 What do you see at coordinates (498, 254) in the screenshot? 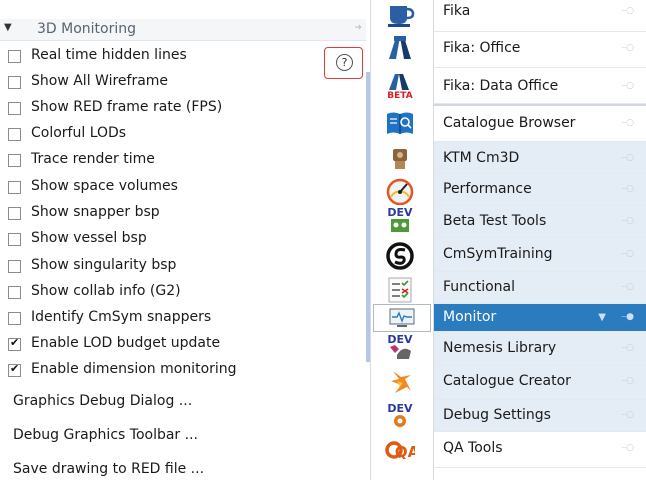
I see `extension-label: CmSymTraining` at bounding box center [498, 254].